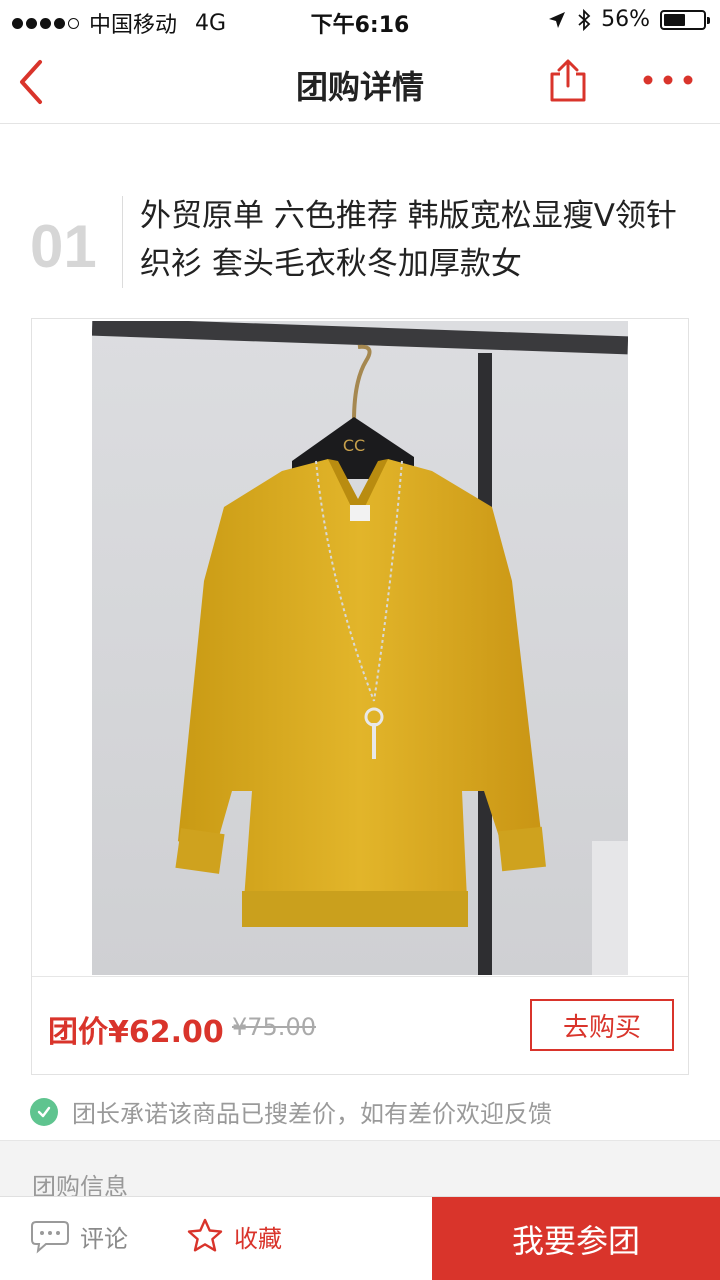  I want to click on product-title: 外贸原单 六色推荐 韩版宽松显瘦V领针织衫 套头毛衣秋冬加厚款女, so click(408, 240).